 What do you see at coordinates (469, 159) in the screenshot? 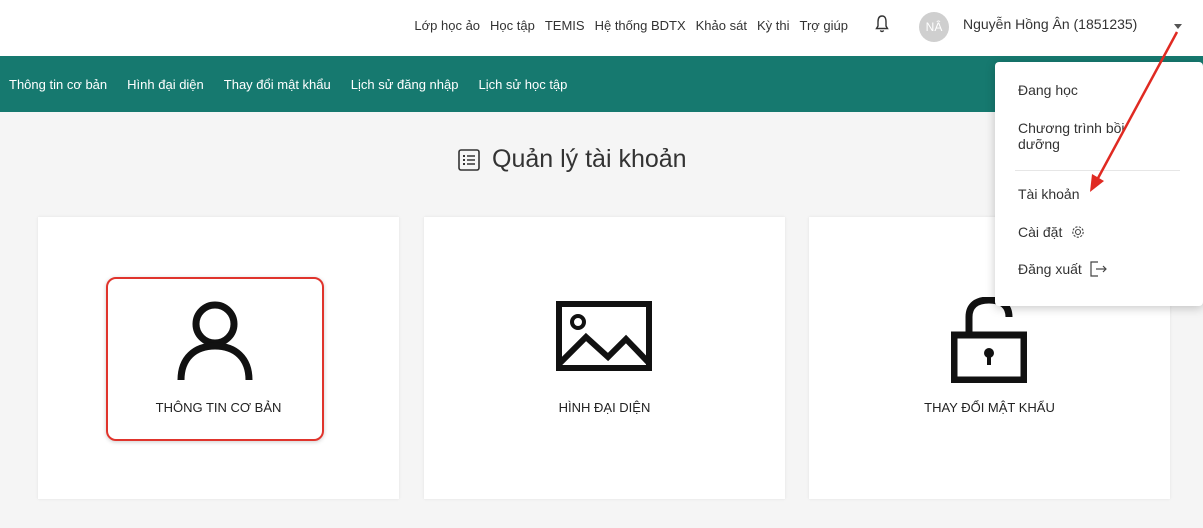
I see `list-icon` at bounding box center [469, 159].